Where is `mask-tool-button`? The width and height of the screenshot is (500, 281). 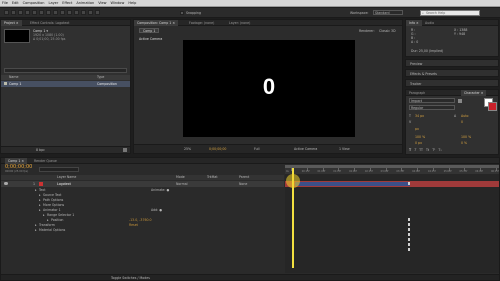 mask-tool-button is located at coordinates (48, 12).